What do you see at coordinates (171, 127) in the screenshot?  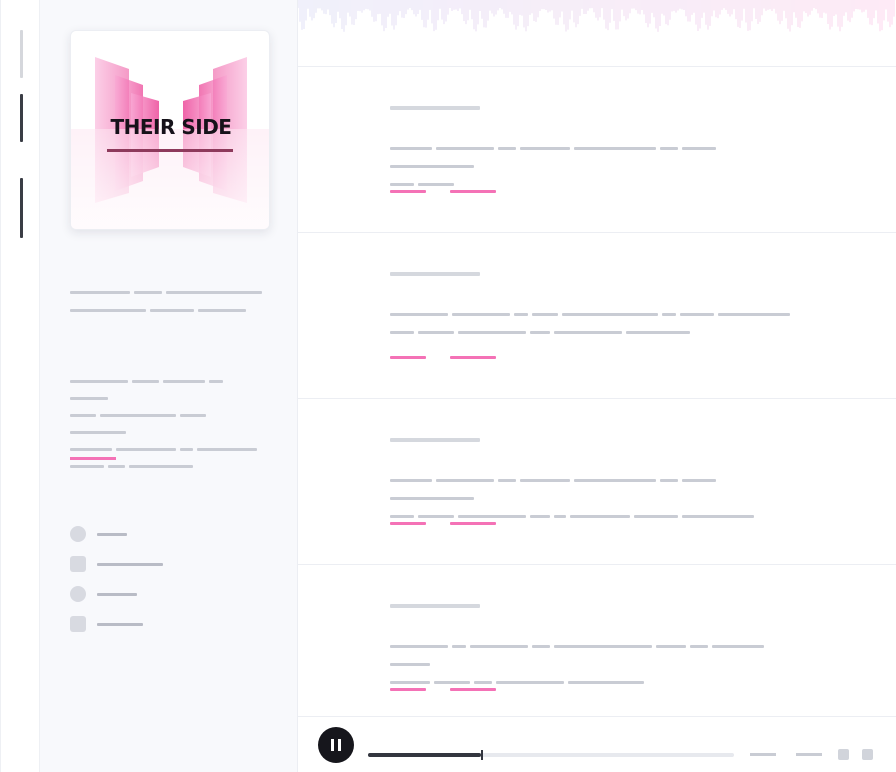 I see `cover-title: THEIR SIDE` at bounding box center [171, 127].